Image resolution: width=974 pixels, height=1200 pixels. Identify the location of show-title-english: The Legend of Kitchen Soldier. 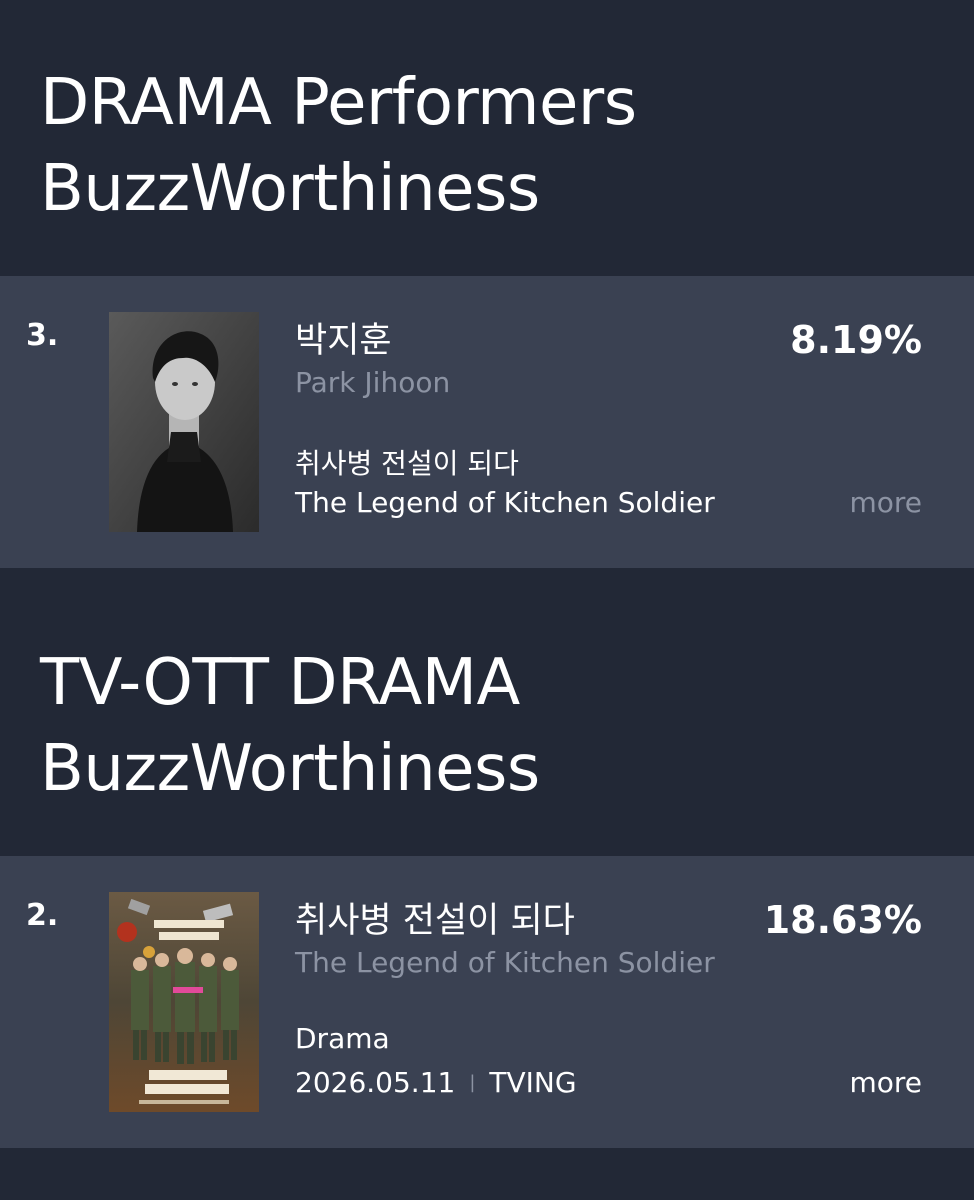
(505, 502).